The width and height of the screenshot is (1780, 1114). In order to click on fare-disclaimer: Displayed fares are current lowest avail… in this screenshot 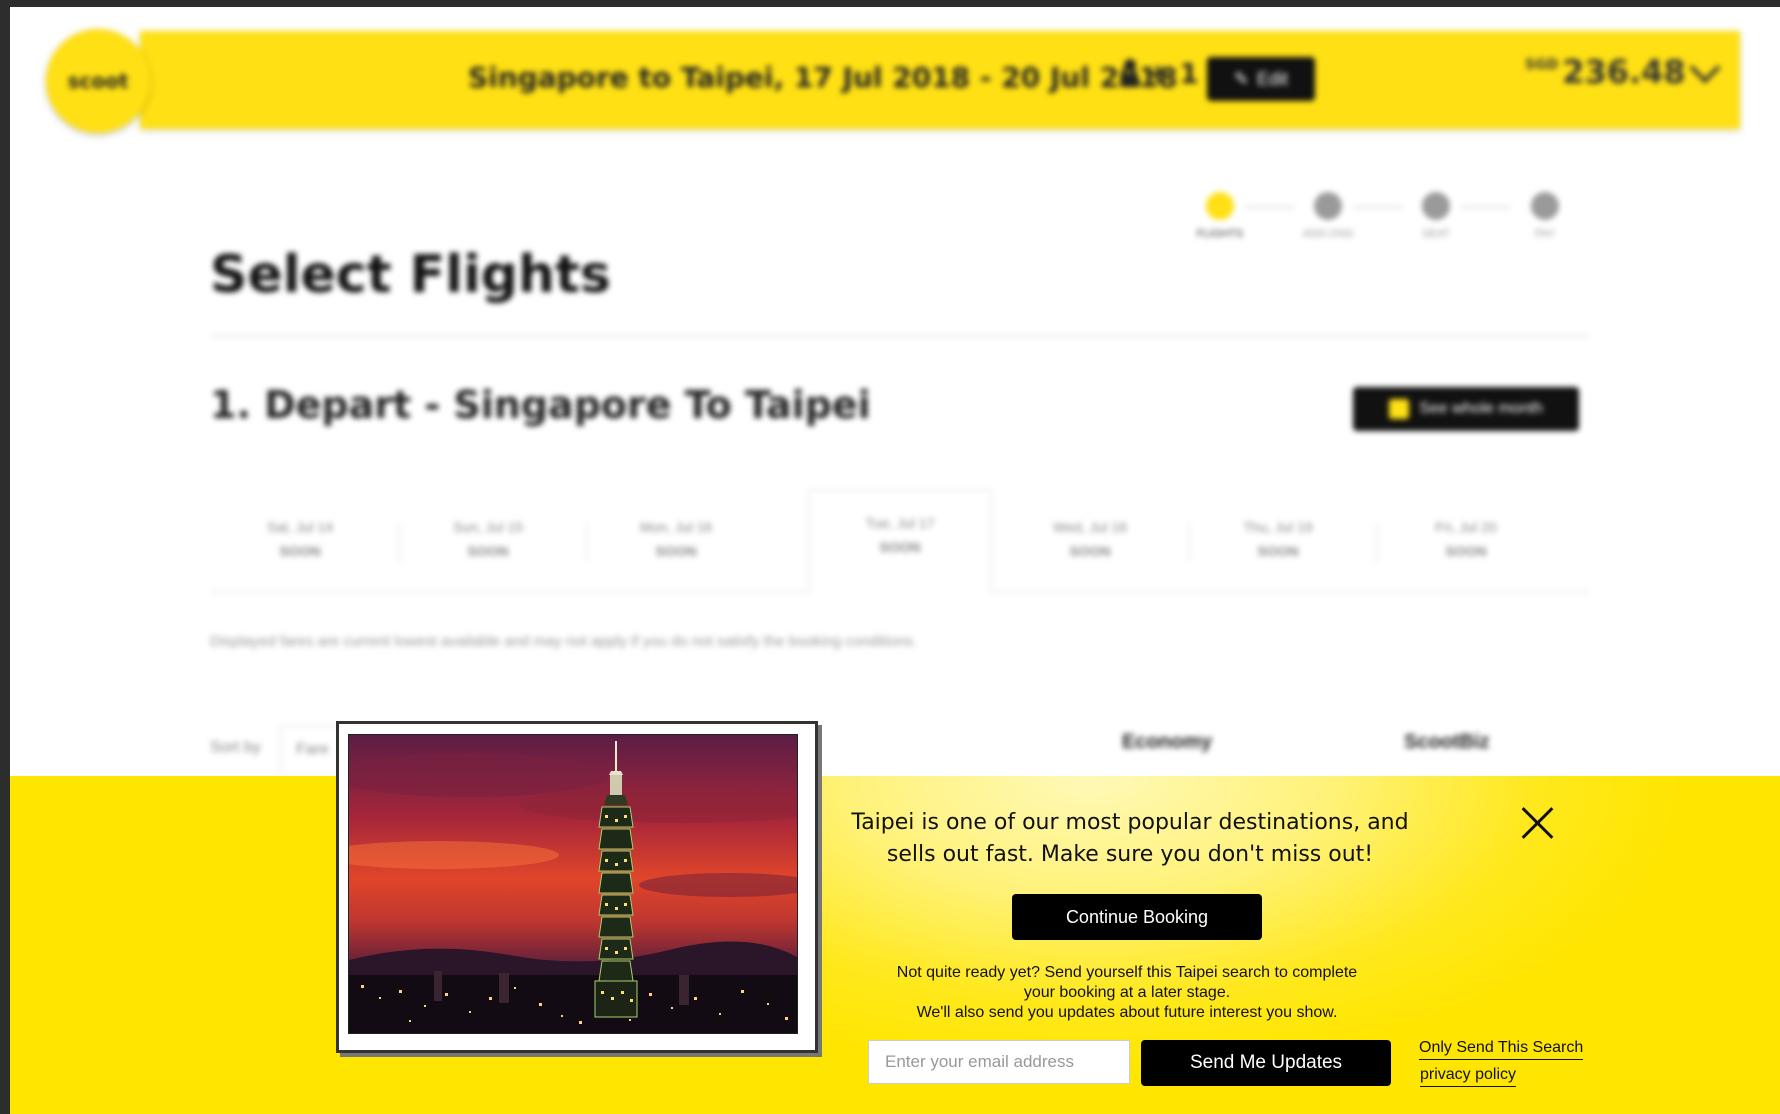, I will do `click(564, 641)`.